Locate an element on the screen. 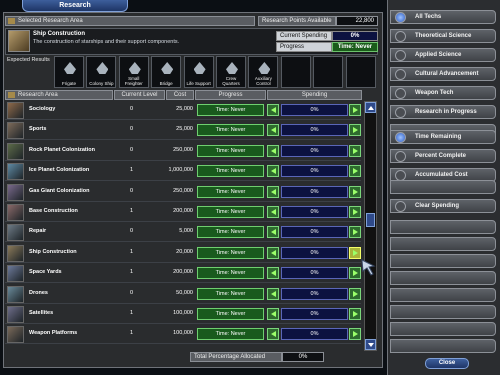 The width and height of the screenshot is (500, 375). table-row: Base Construction 1 200,000 Time: Never 0% is located at coordinates (183, 212).